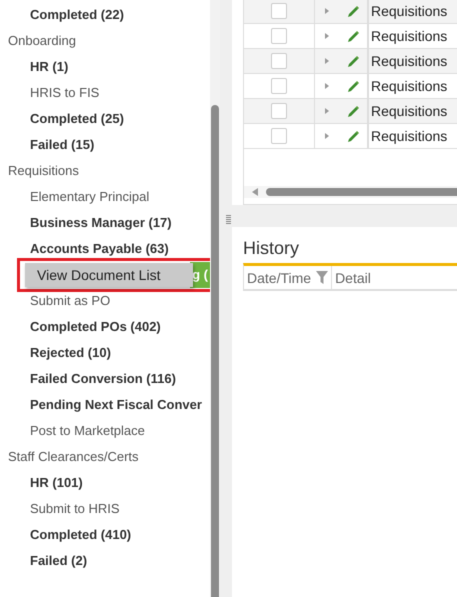 The width and height of the screenshot is (457, 597). Describe the element at coordinates (105, 119) in the screenshot. I see `sidebar-item: Completed (25)` at that location.